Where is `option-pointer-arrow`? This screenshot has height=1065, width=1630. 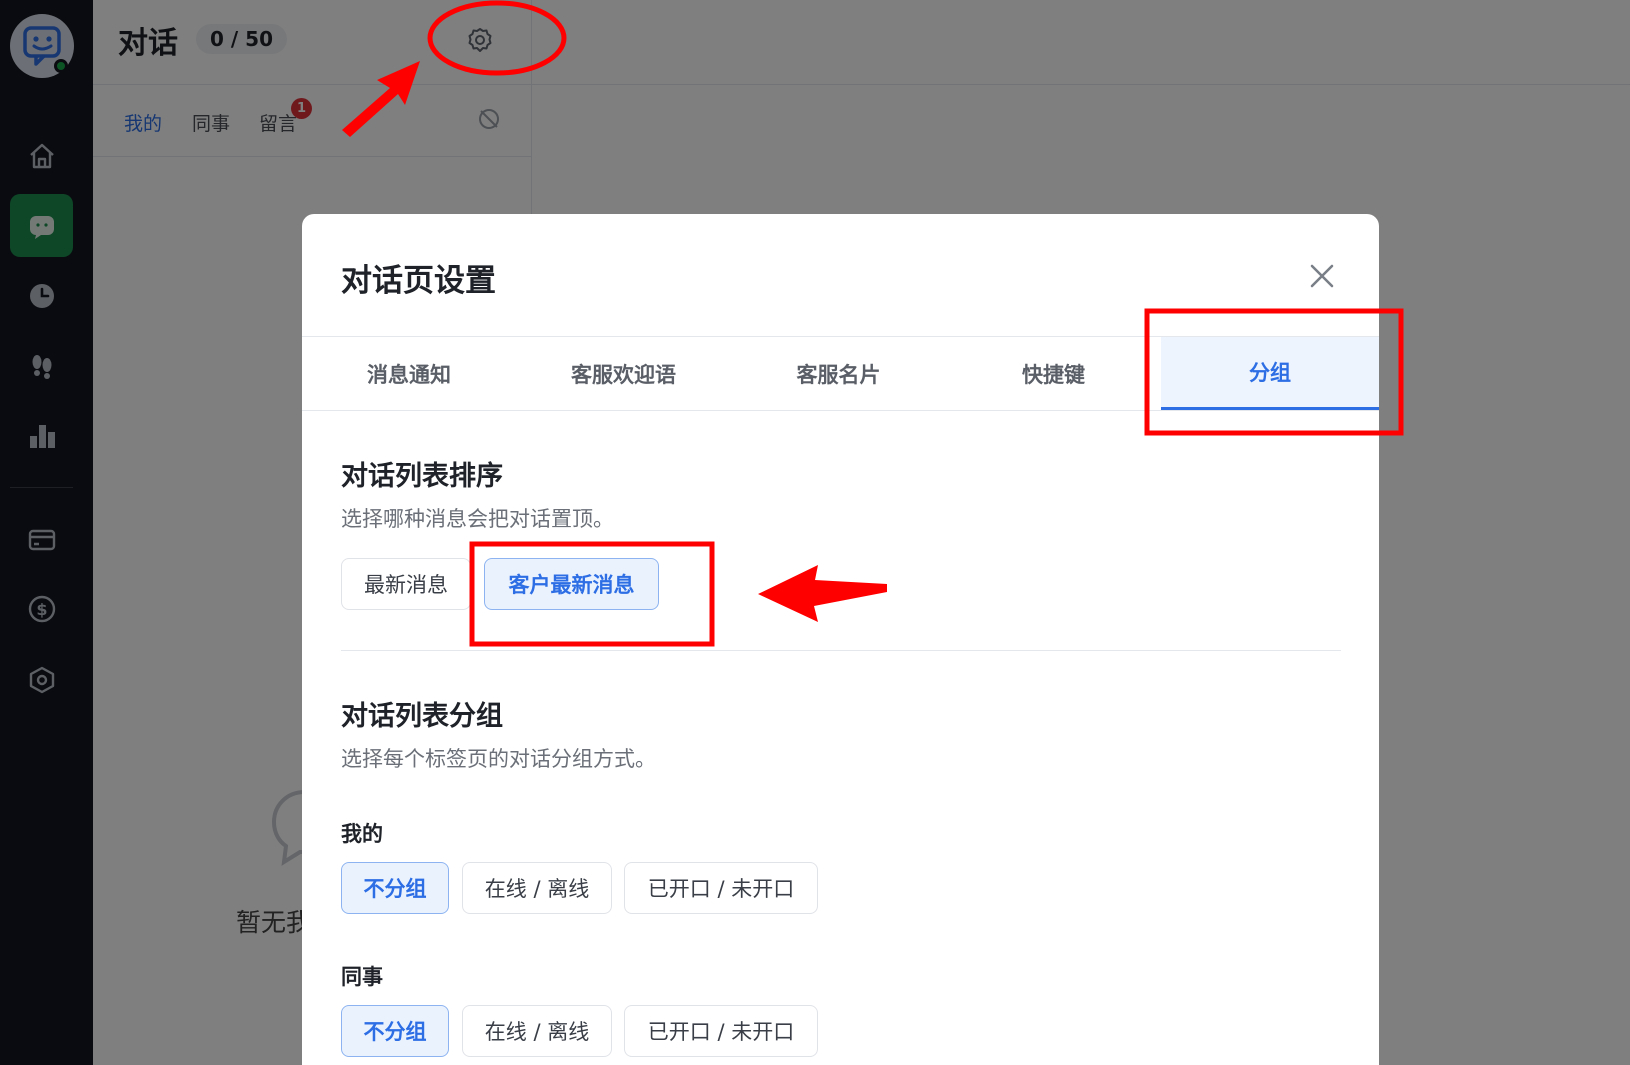
option-pointer-arrow is located at coordinates (822, 593).